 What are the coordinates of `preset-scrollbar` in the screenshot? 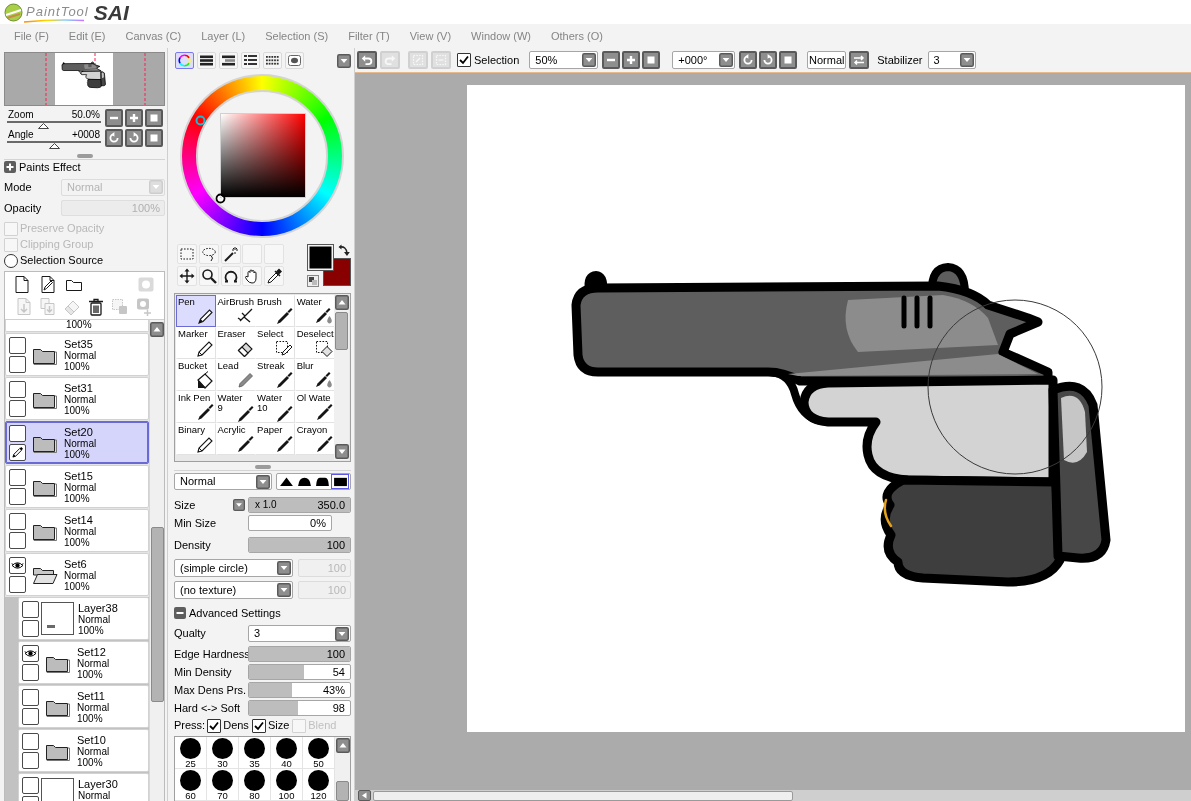 It's located at (342, 769).